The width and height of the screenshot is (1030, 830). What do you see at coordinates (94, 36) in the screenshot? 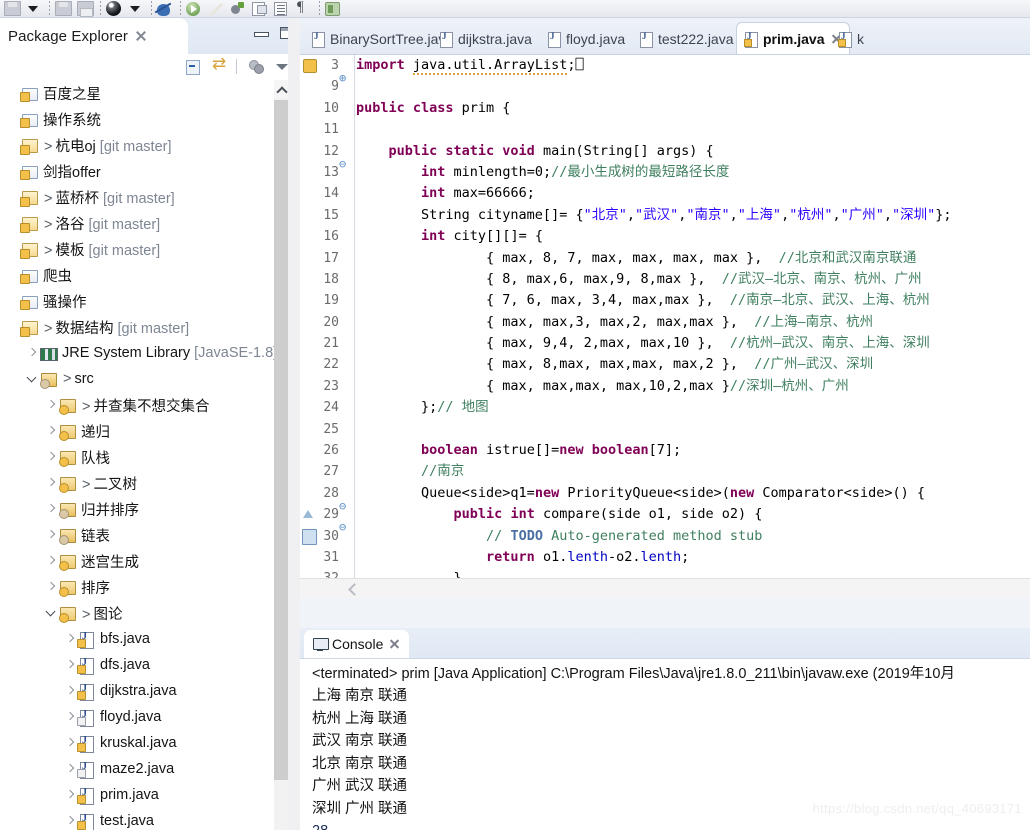
I see `tab-package-explorer: Package Explorer` at bounding box center [94, 36].